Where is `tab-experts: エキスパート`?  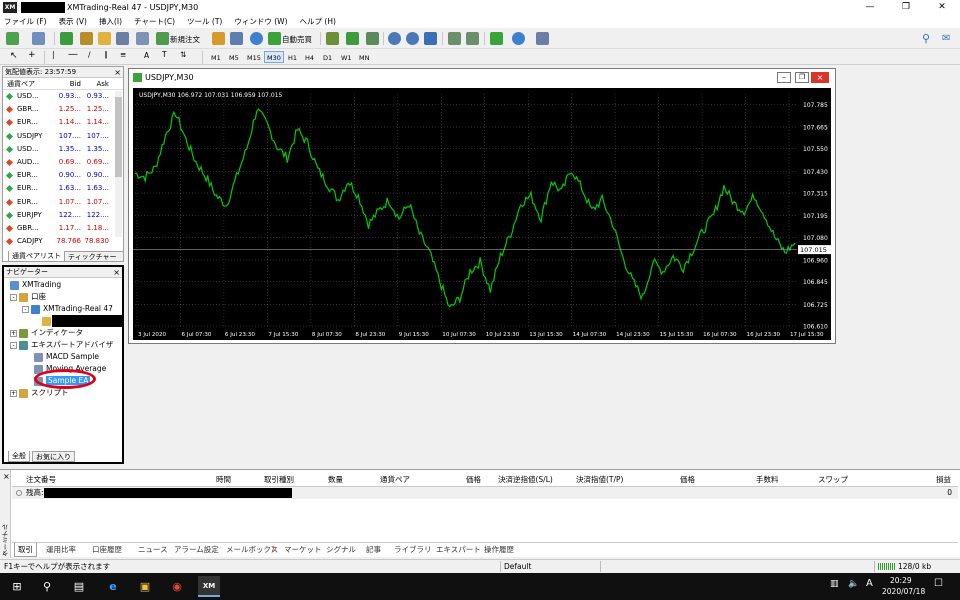
tab-experts: エキスパート is located at coordinates (458, 549).